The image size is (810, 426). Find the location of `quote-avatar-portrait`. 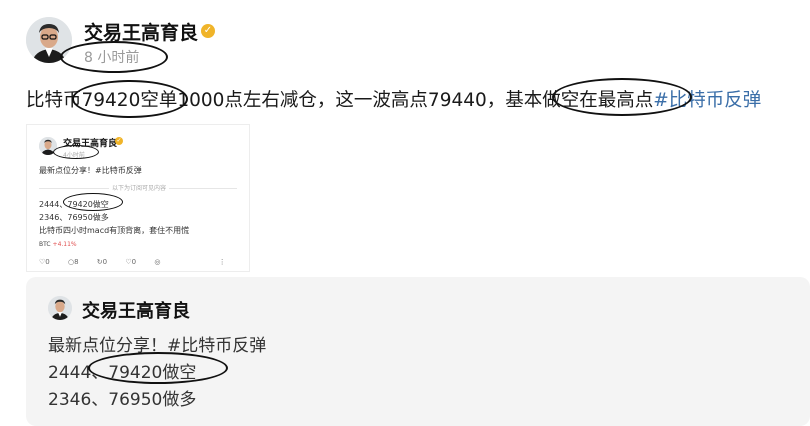

quote-avatar-portrait is located at coordinates (60, 308).